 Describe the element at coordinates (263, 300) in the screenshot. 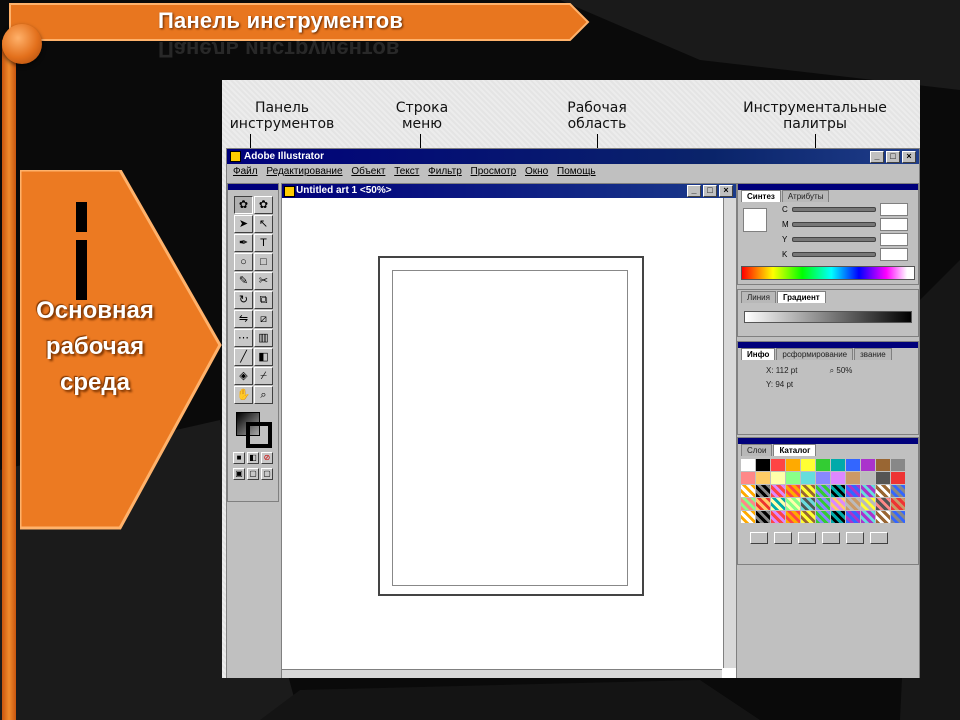

I see `scale-tool-icon: ⧉` at that location.